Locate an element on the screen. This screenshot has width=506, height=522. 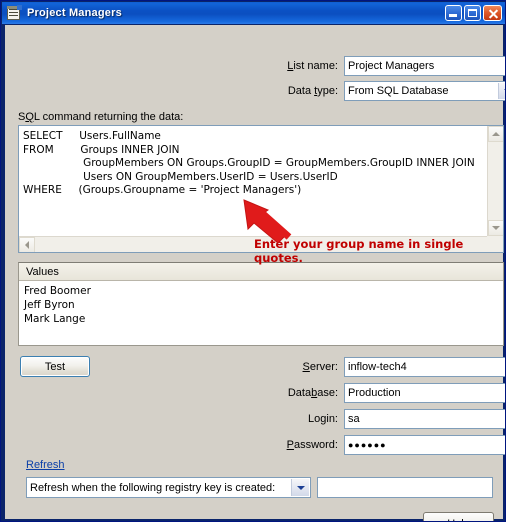
list-item: Fred Boomer is located at coordinates (263, 291).